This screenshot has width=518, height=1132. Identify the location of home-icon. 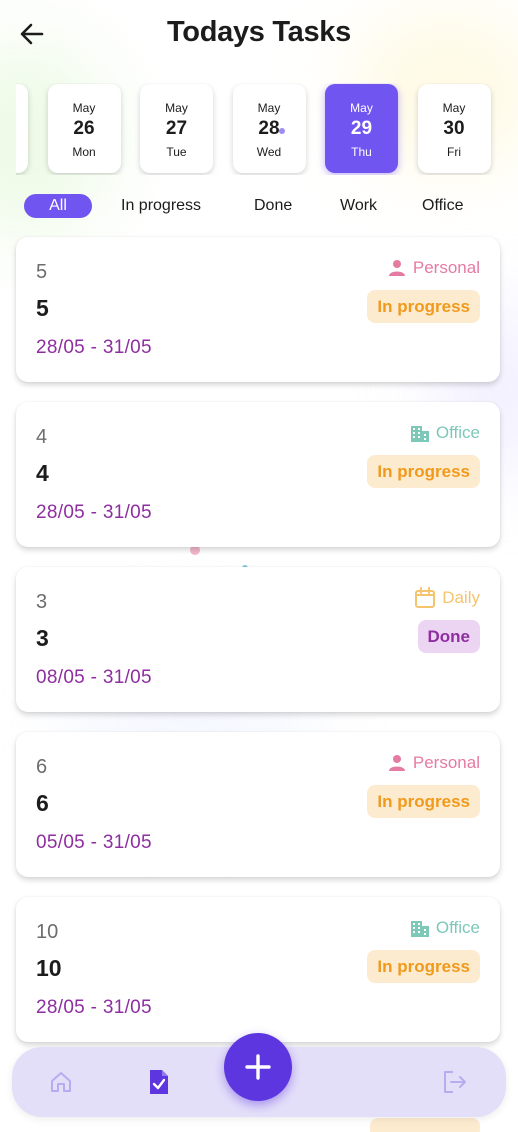
(61, 1082).